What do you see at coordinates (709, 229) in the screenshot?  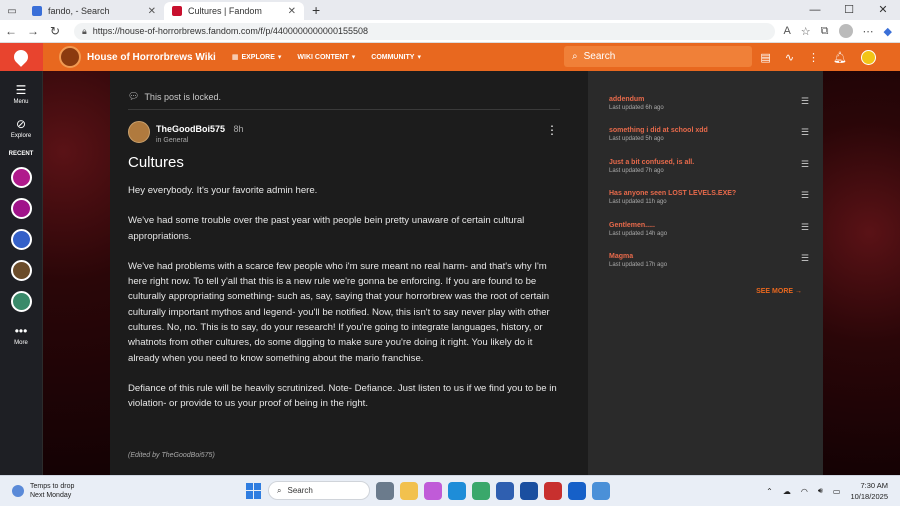 I see `related-post-item: Gentlemen..... Last updated 14h ago ☰` at bounding box center [709, 229].